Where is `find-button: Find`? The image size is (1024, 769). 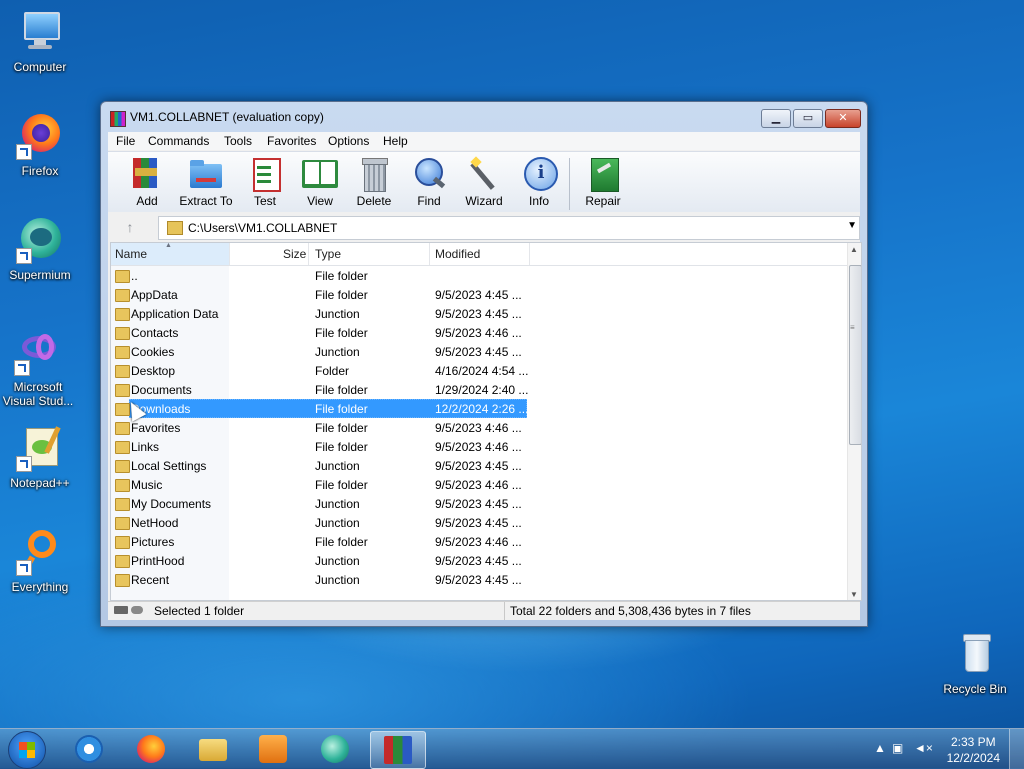
find-button: Find is located at coordinates (429, 182).